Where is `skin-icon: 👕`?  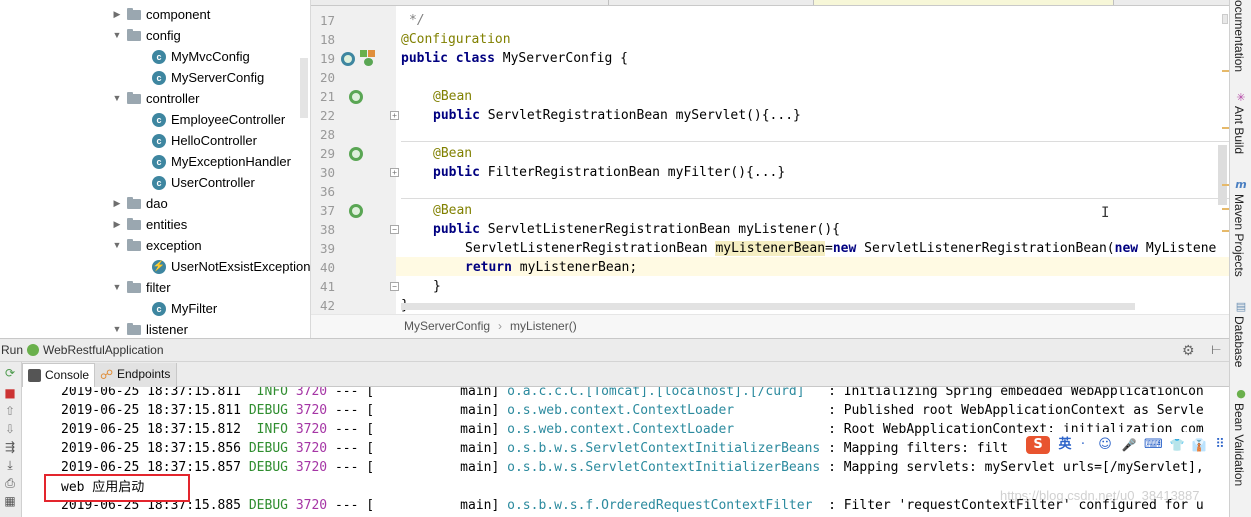
skin-icon: 👕 is located at coordinates (1177, 445).